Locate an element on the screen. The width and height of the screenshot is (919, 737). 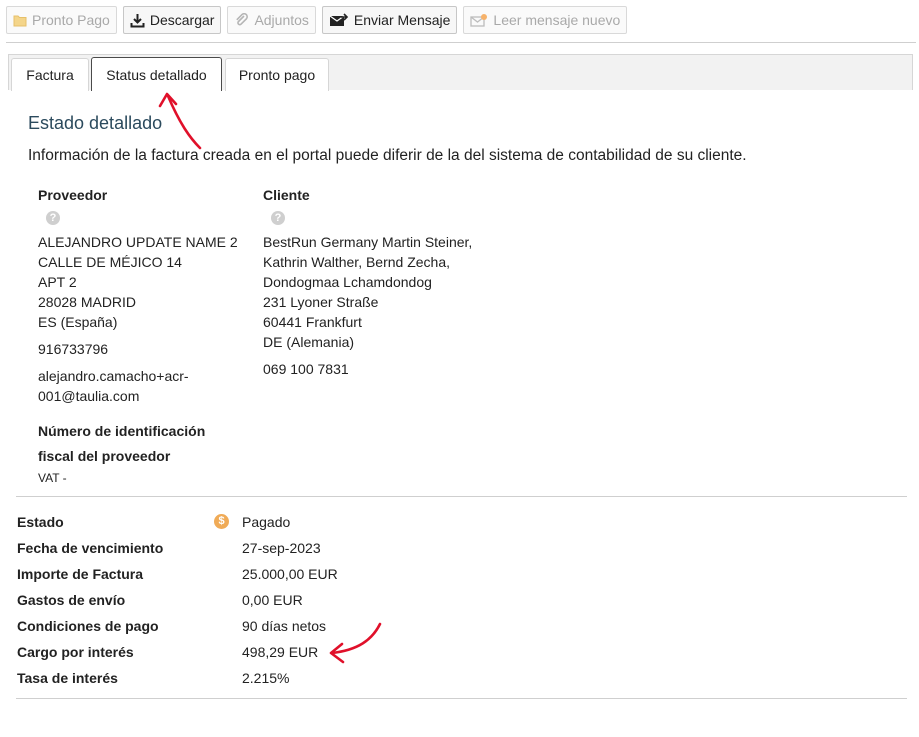
detail-label: Cargo por interés is located at coordinates (75, 652).